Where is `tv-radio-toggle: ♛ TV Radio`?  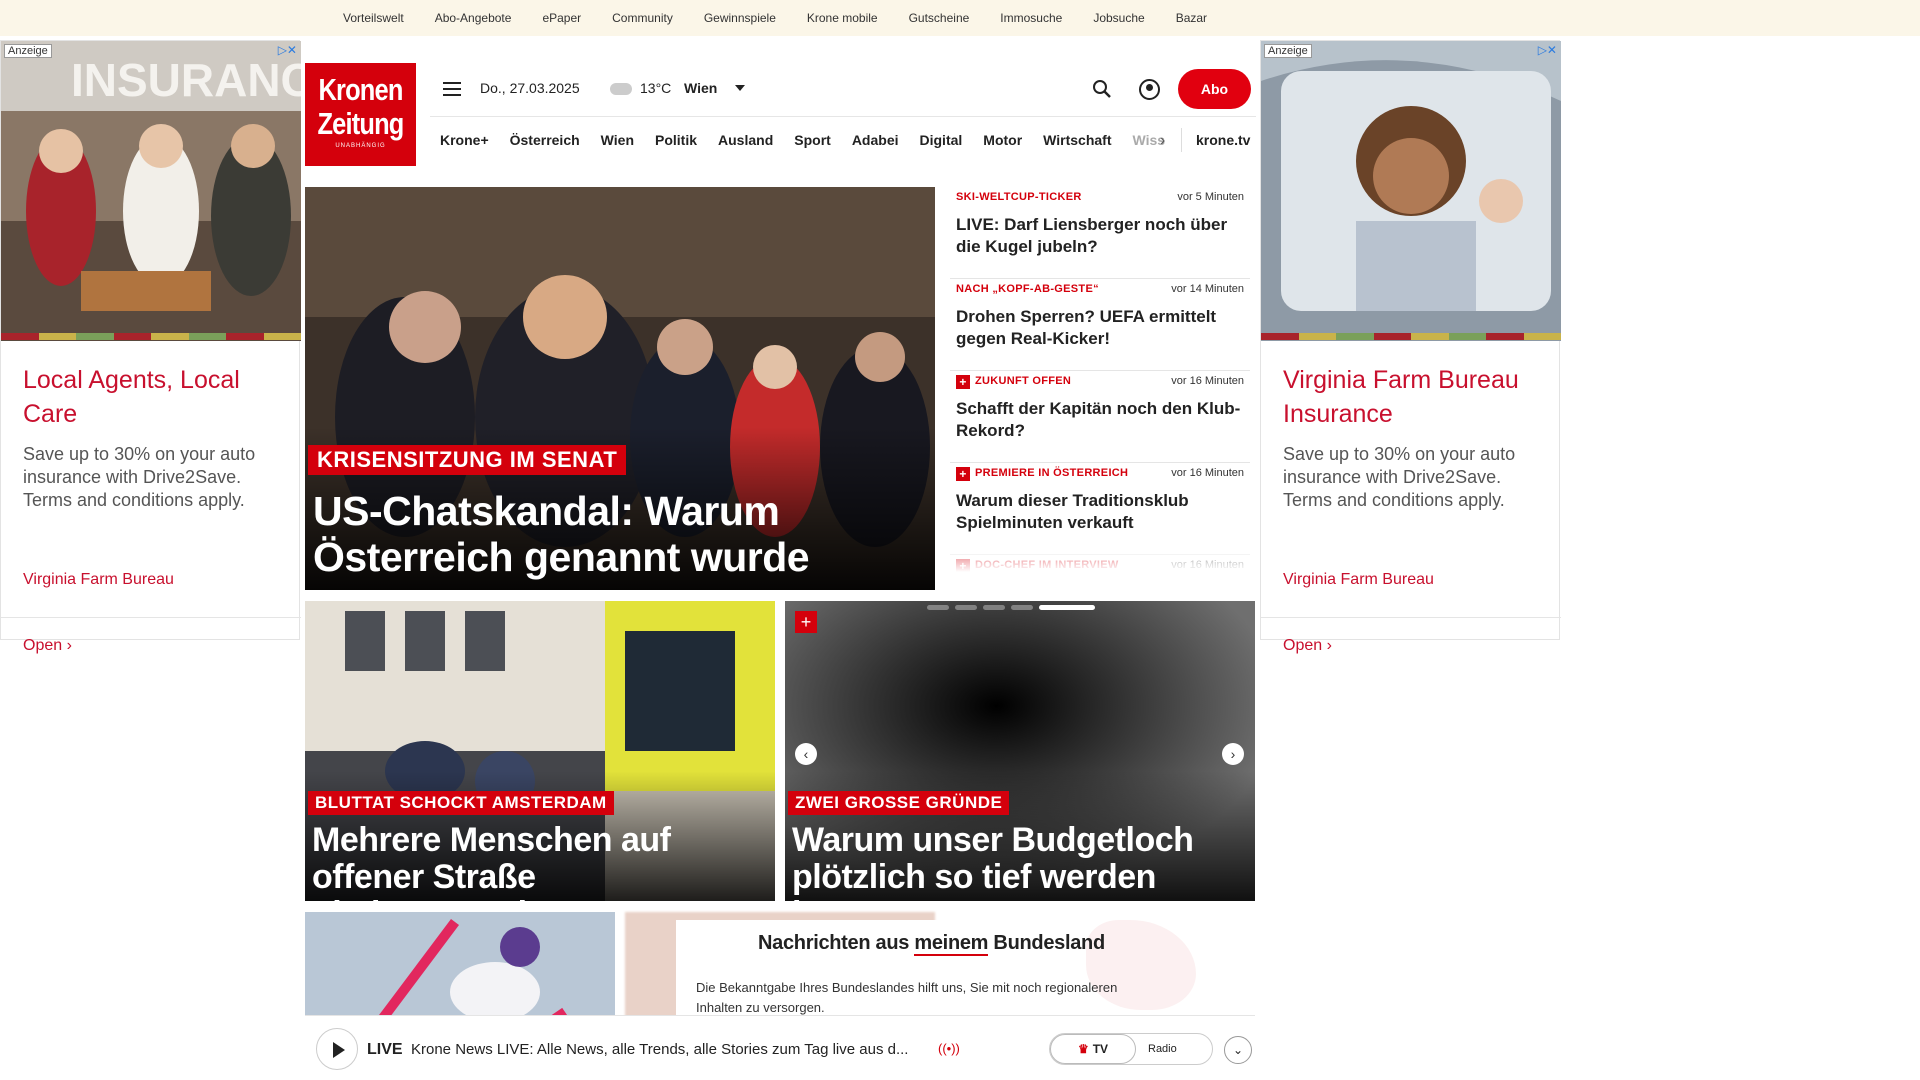 tv-radio-toggle: ♛ TV Radio is located at coordinates (1131, 1049).